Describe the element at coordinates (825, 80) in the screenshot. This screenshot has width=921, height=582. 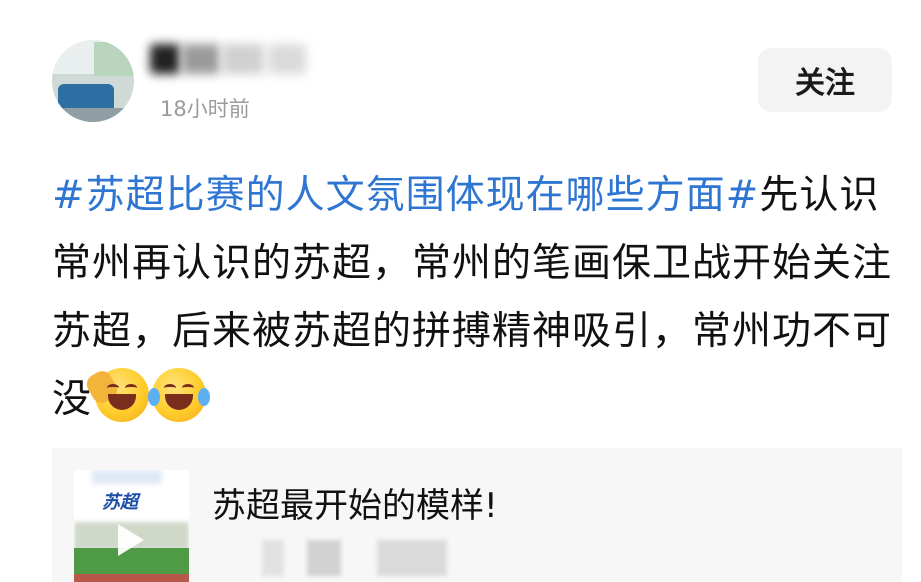
I see `follow-button: 关注` at that location.